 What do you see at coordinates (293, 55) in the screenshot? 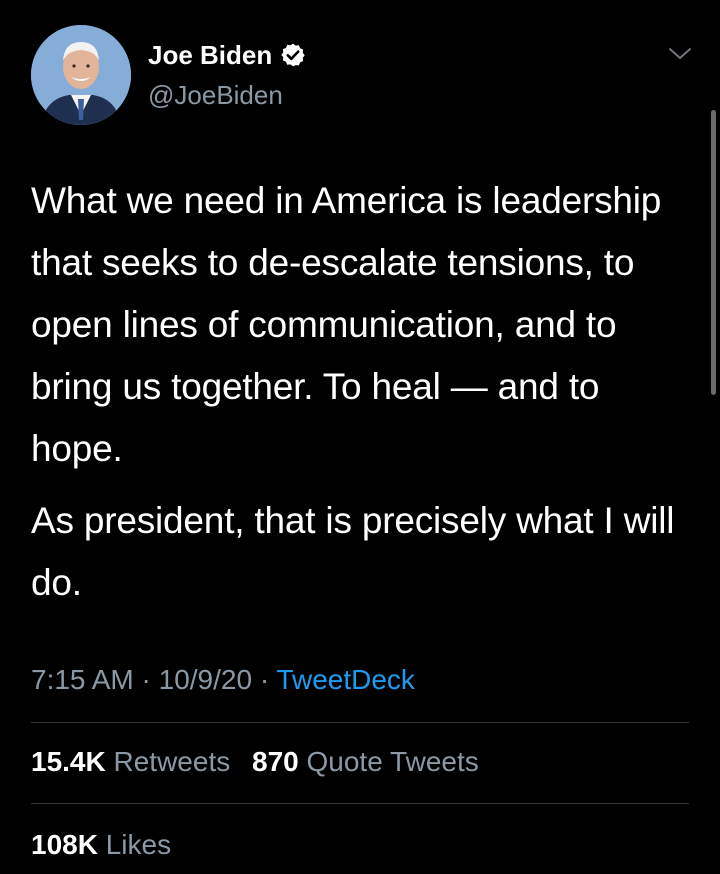
I see `verified-badge-icon` at bounding box center [293, 55].